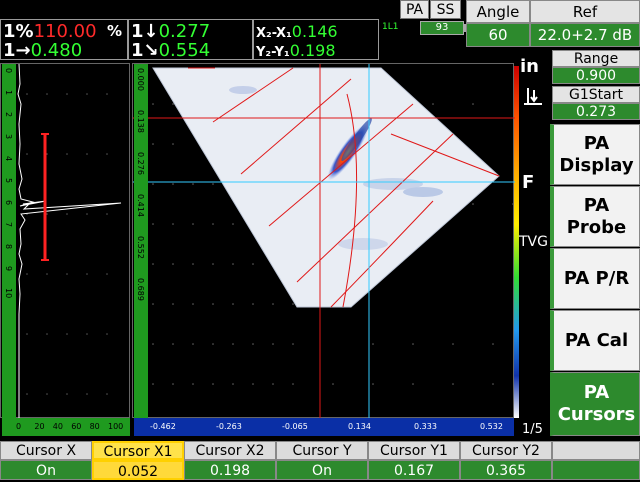  What do you see at coordinates (67, 244) in the screenshot?
I see `ascan-grid` at bounding box center [67, 244].